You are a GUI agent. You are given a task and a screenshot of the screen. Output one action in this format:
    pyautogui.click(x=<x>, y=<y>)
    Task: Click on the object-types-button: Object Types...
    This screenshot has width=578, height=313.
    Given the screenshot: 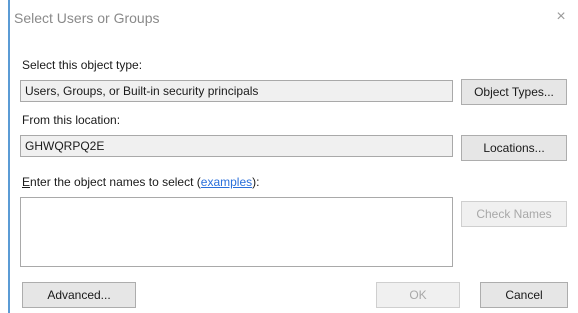 What is the action you would take?
    pyautogui.click(x=514, y=92)
    